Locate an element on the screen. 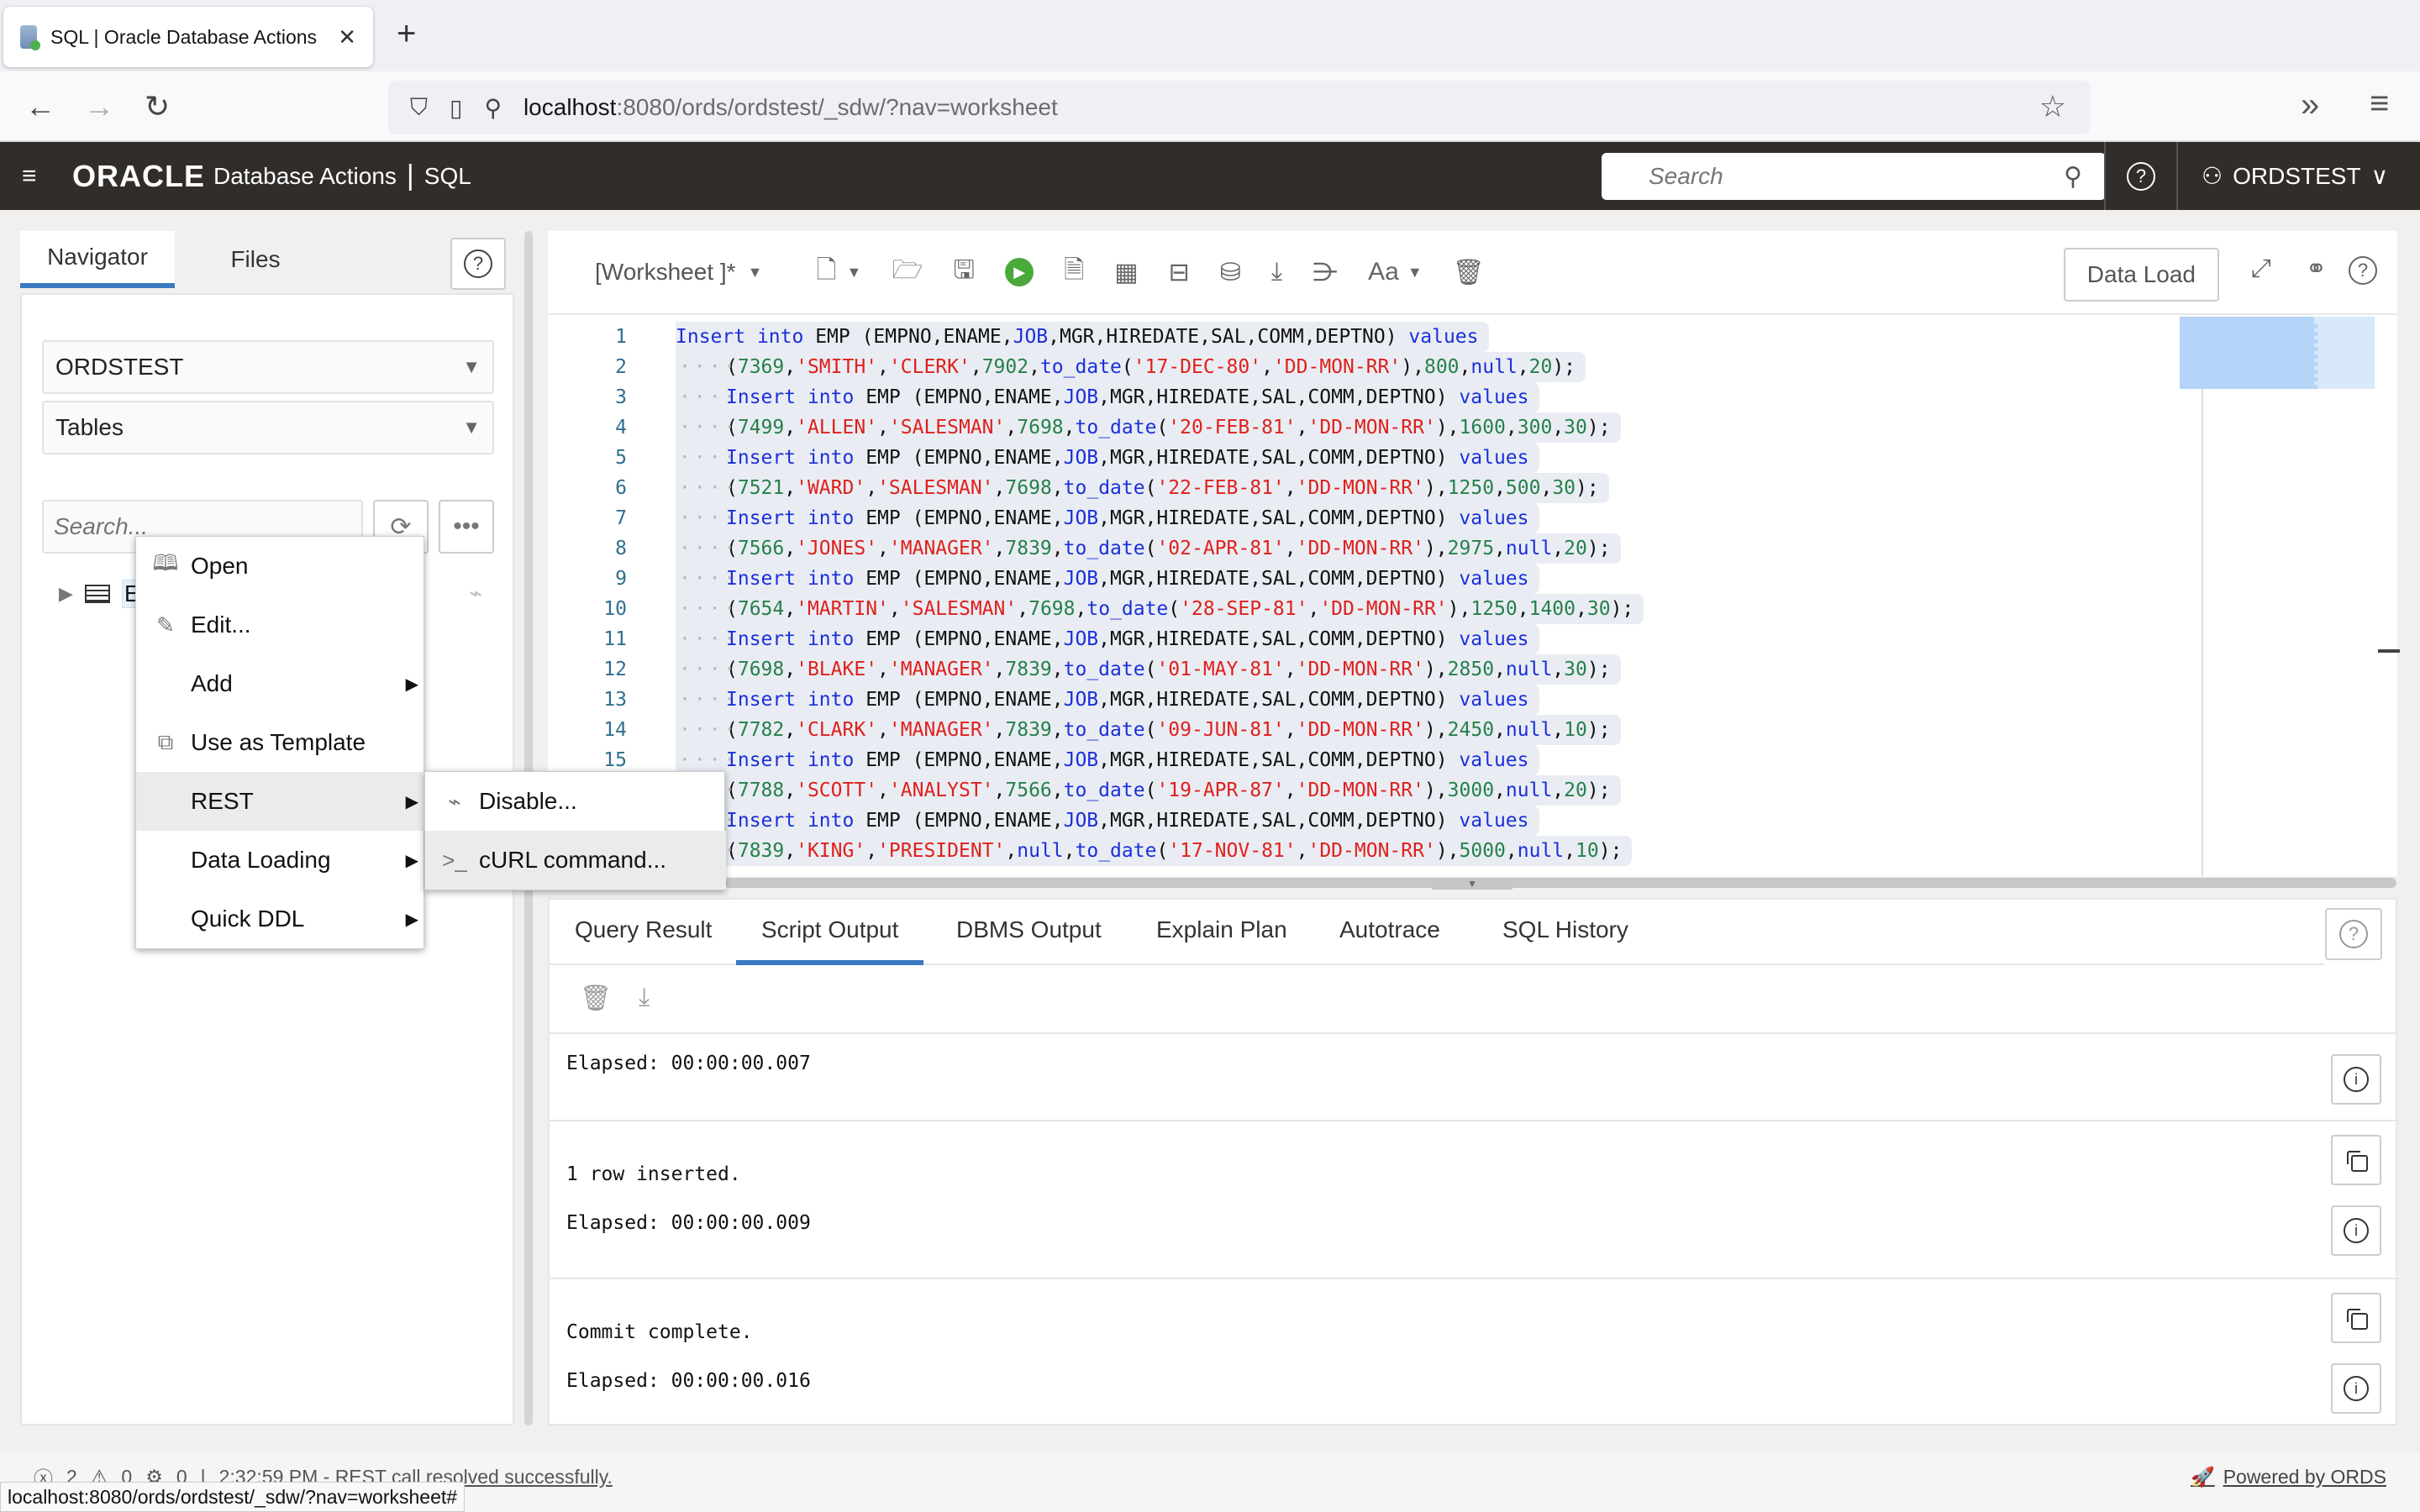 This screenshot has height=1512, width=2420. tab-autotrace: Autotrace is located at coordinates (1389, 940).